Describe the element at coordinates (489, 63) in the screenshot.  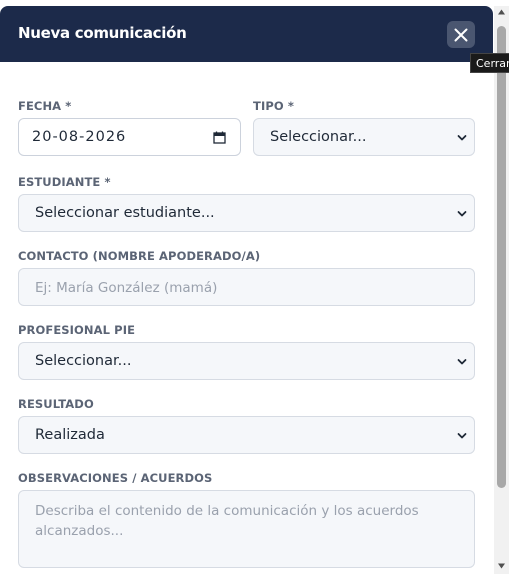
I see `close-tooltip: Cerrar` at that location.